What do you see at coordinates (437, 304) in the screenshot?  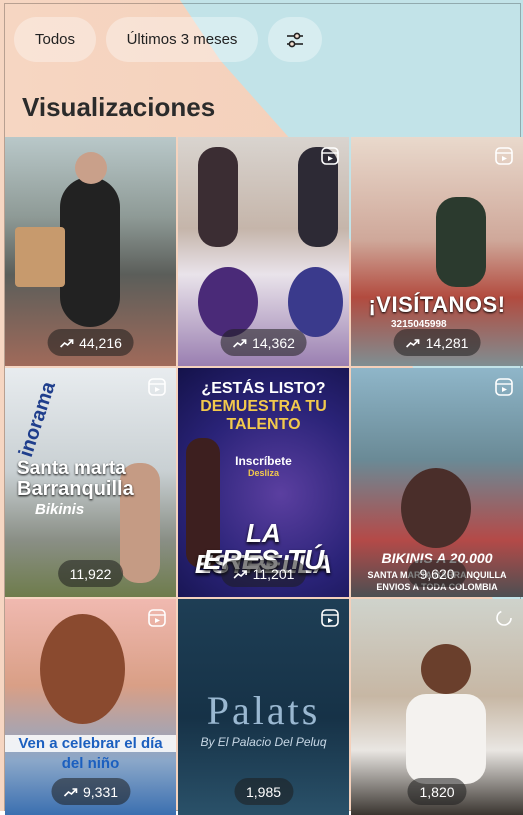 I see `overlay-text: ¡VISÍTANOS!` at bounding box center [437, 304].